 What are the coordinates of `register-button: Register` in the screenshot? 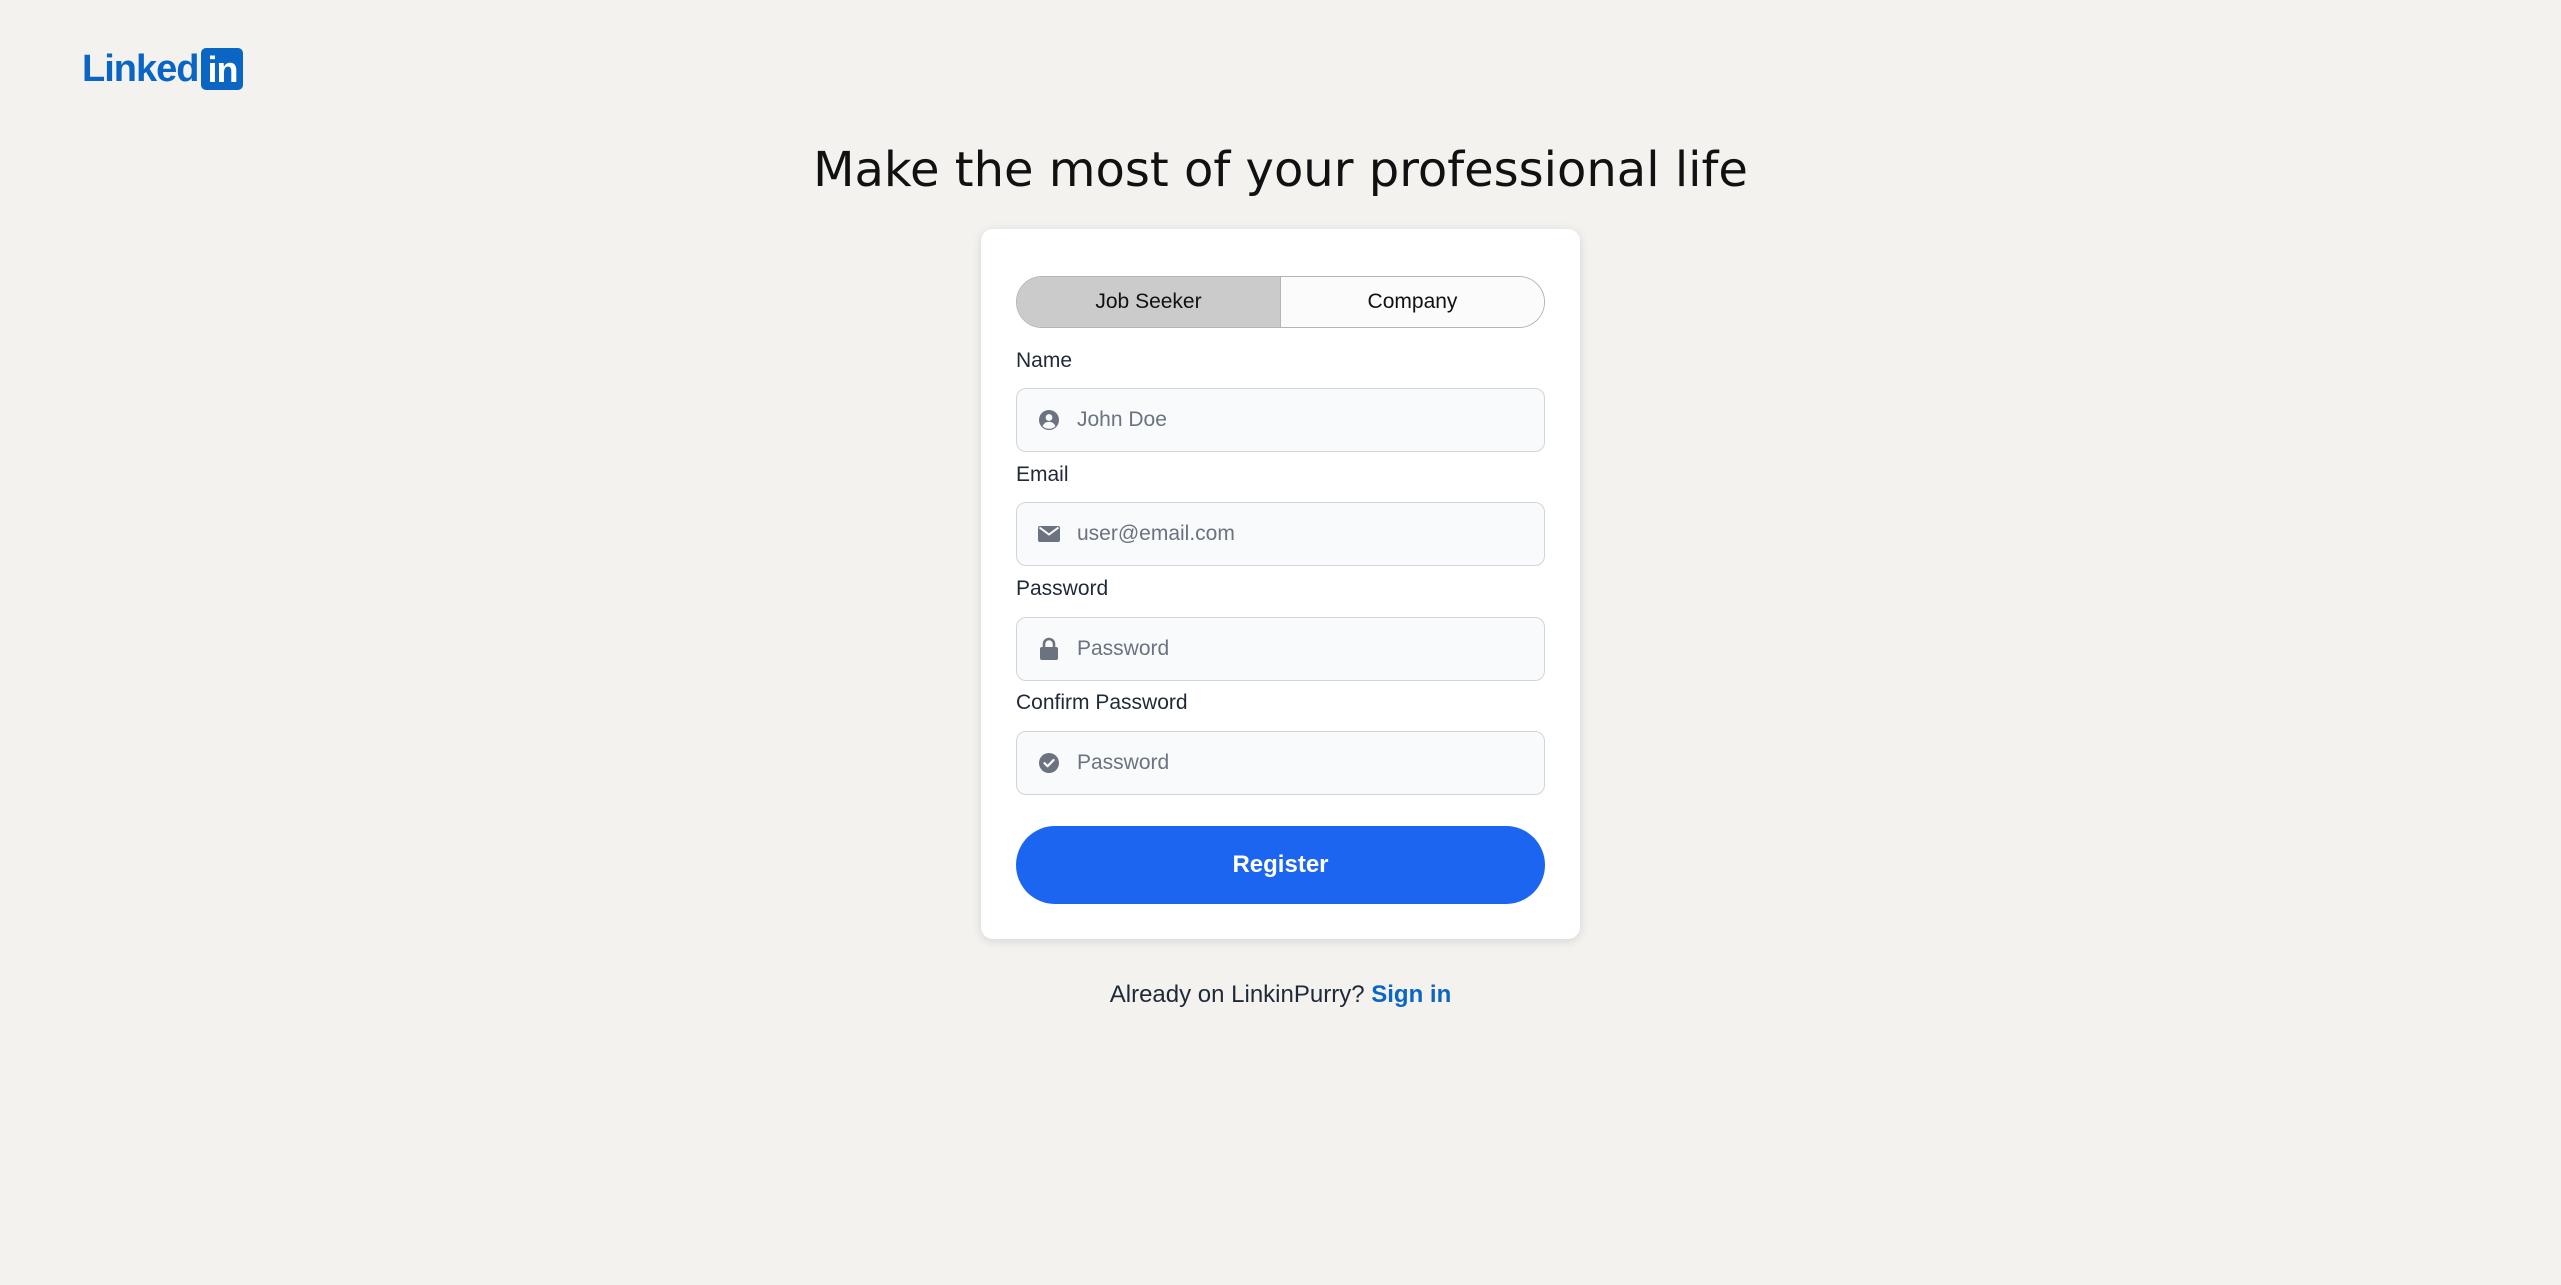 It's located at (1280, 865).